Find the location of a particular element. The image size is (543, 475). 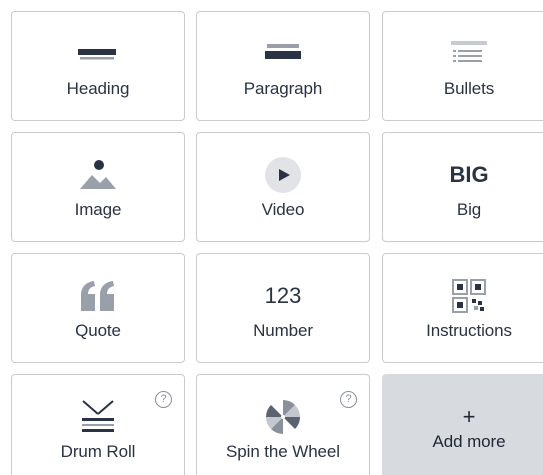

big-icon-text: BIG is located at coordinates (469, 174).